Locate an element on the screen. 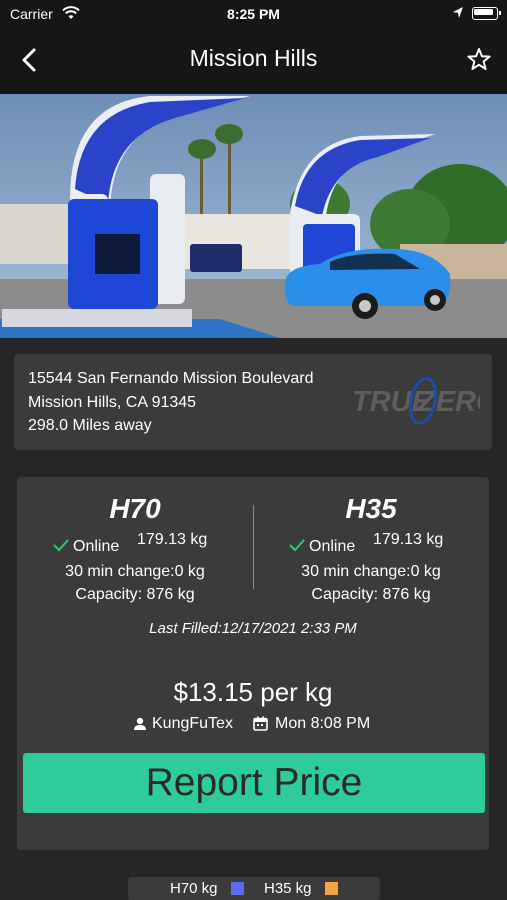 This screenshot has height=900, width=507. h70-grade-label: H70 is located at coordinates (135, 508).